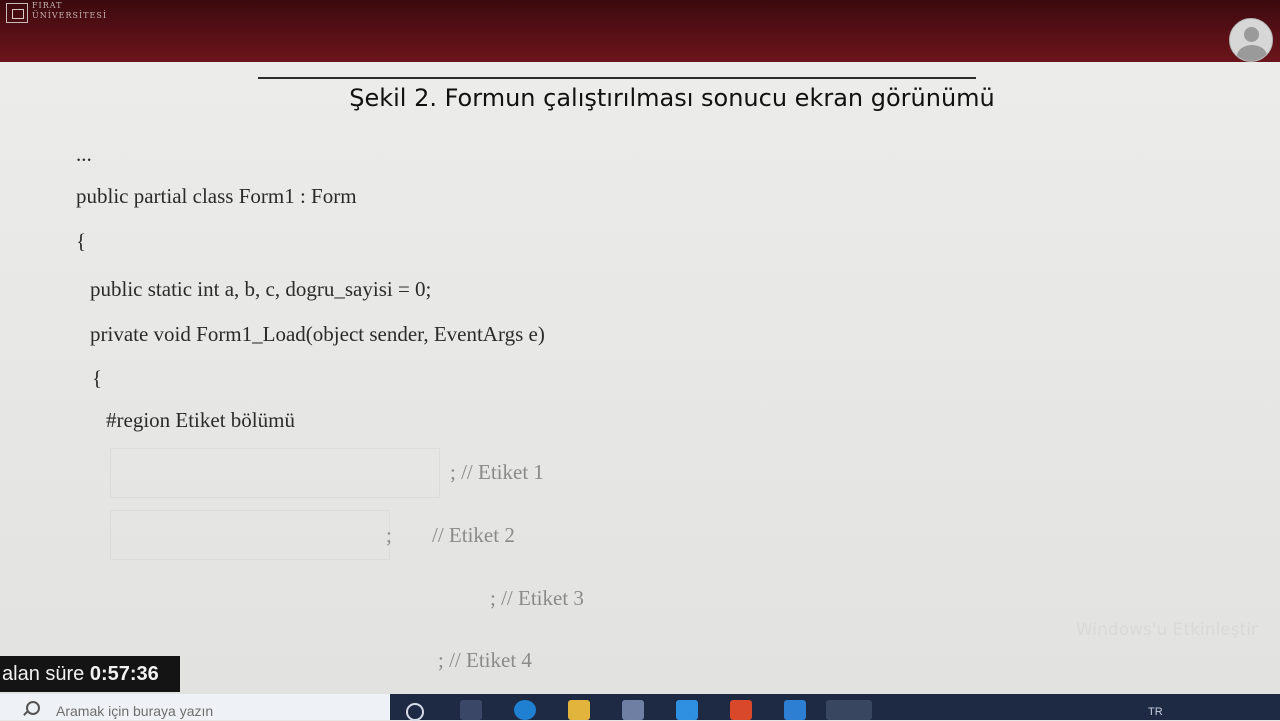  Describe the element at coordinates (1167, 630) in the screenshot. I see `activation-watermark: Windows'u Etkinleştir` at that location.